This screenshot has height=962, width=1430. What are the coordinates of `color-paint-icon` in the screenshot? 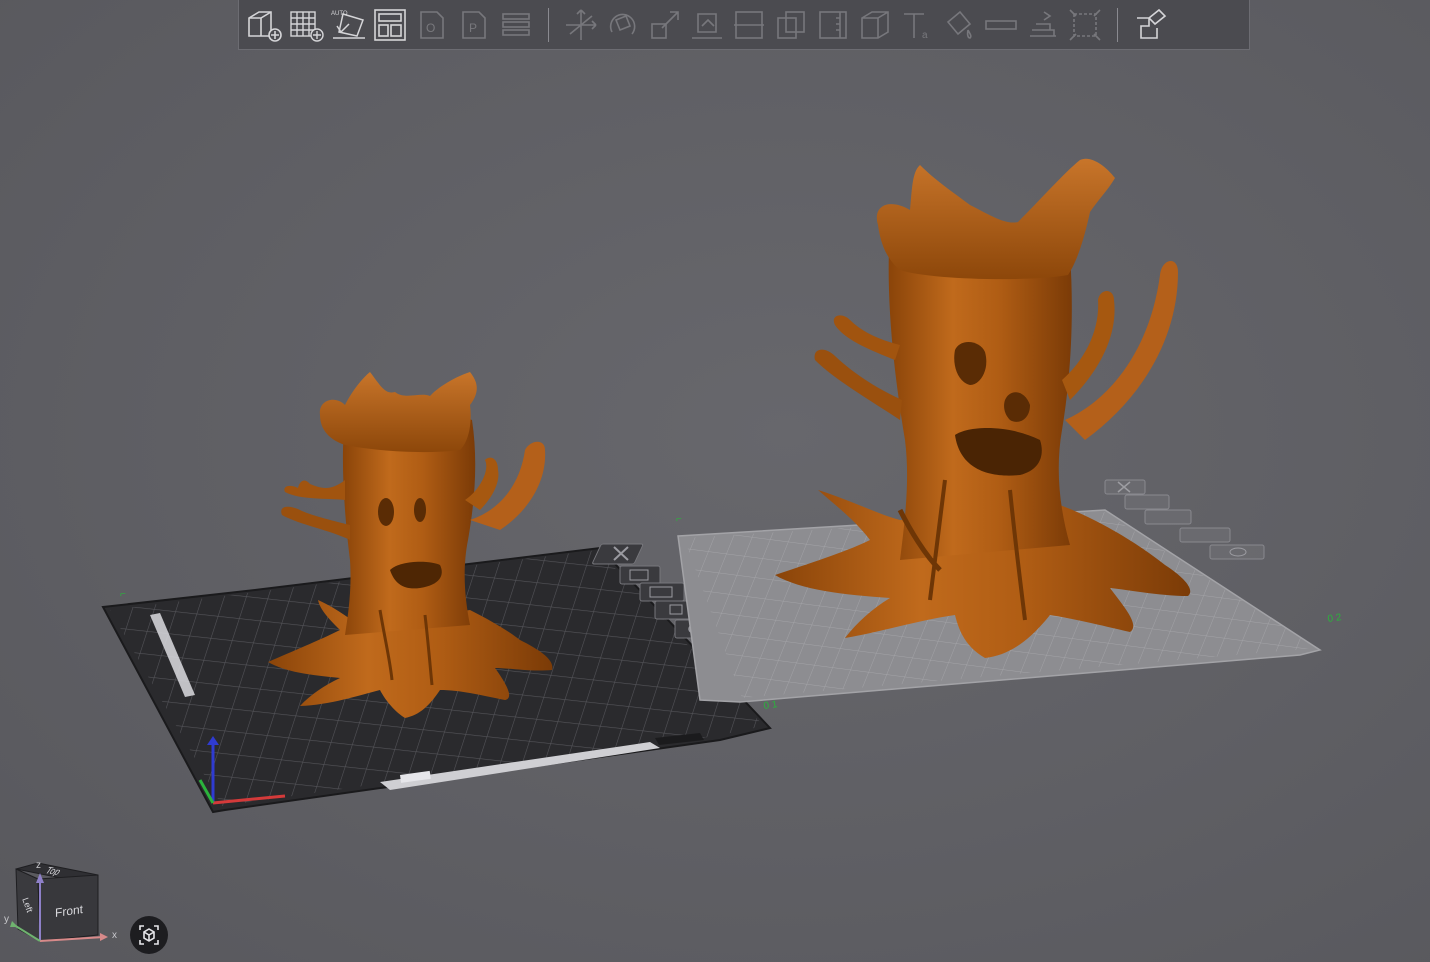 It's located at (959, 24).